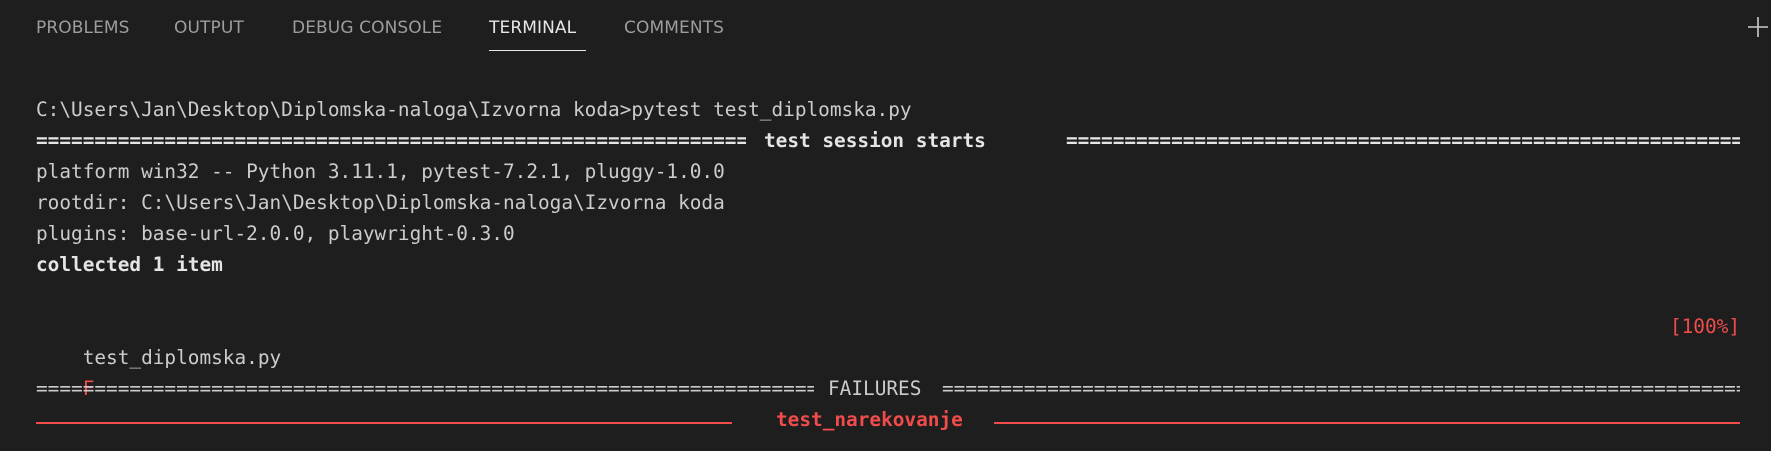 Image resolution: width=1771 pixels, height=451 pixels. I want to click on collected-line: collected 1 item, so click(129, 264).